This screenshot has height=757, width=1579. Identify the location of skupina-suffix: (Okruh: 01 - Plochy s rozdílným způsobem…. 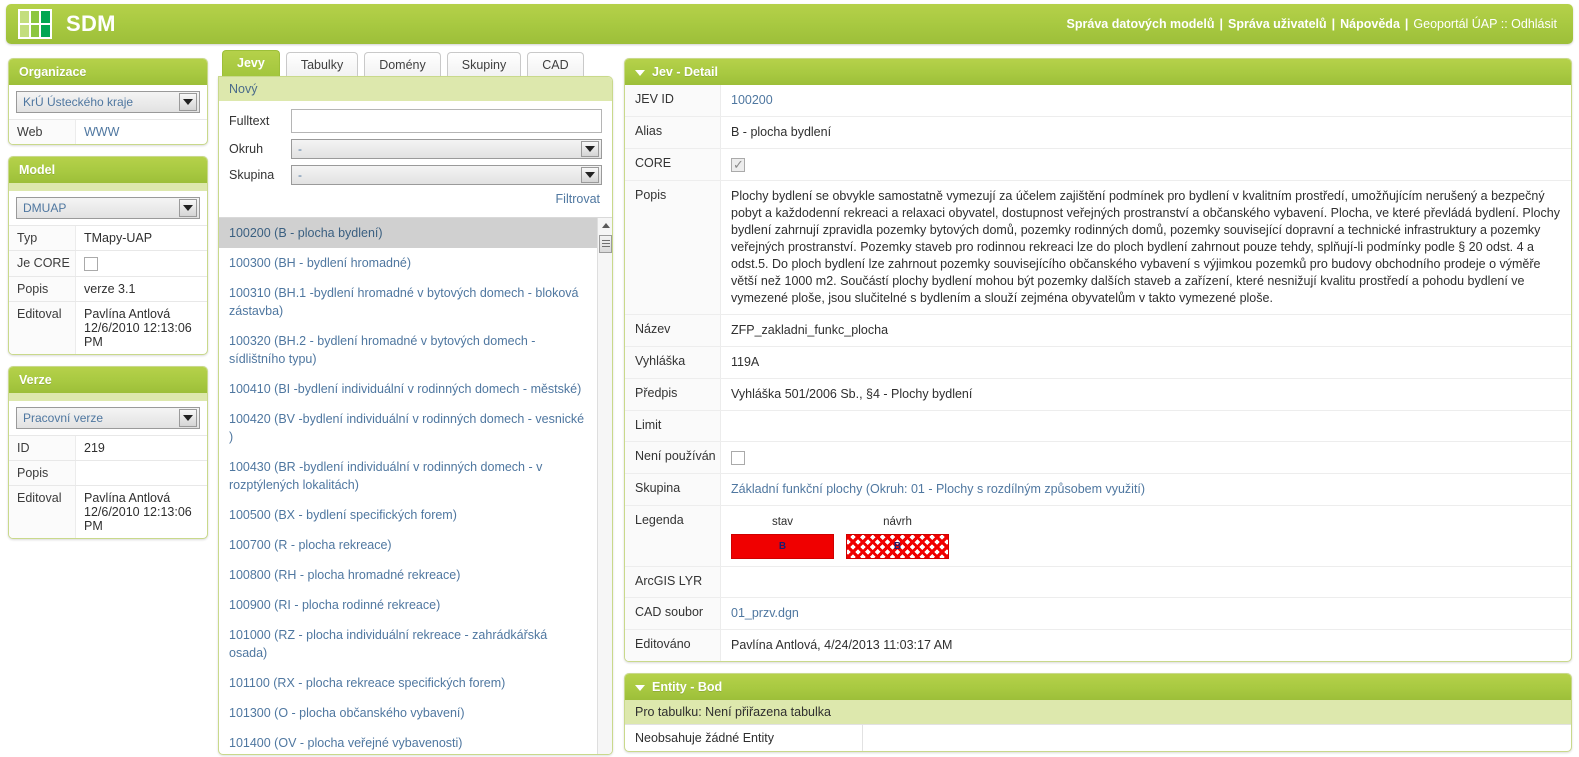
(1005, 489).